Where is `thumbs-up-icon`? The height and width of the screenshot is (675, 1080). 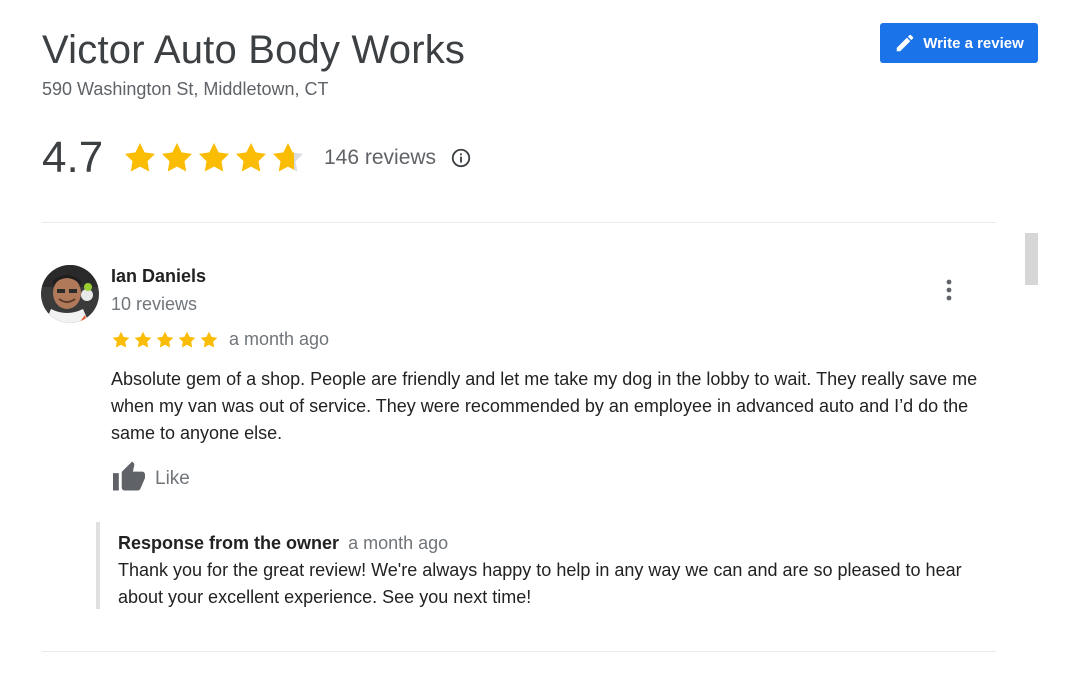
thumbs-up-icon is located at coordinates (129, 478).